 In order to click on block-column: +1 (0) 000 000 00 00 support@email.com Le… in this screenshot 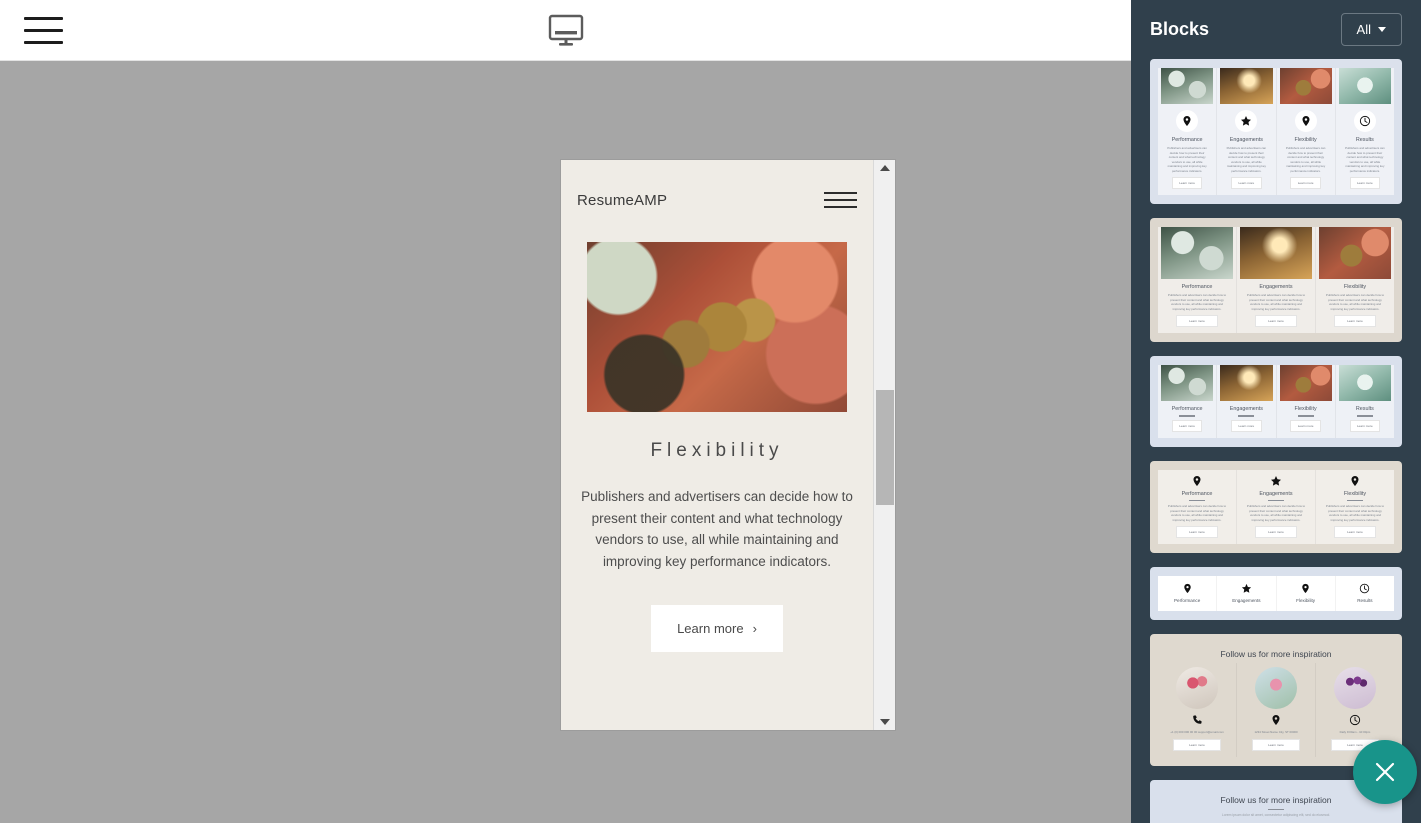, I will do `click(1197, 710)`.